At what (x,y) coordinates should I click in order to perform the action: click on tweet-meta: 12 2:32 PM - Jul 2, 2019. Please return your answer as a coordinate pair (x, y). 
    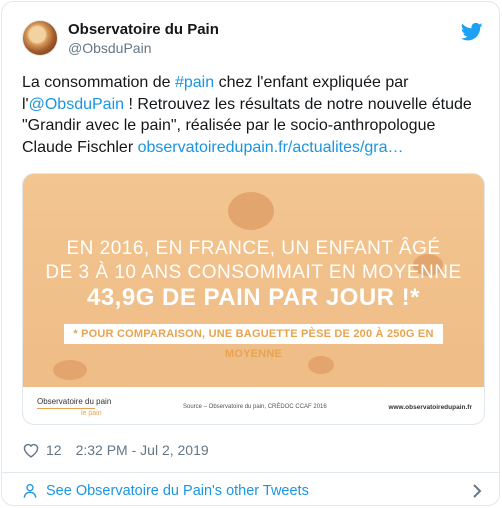
    Looking at the image, I should click on (115, 450).